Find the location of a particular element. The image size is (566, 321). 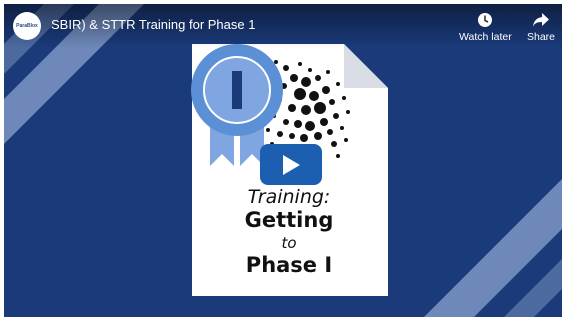

share-button: Share is located at coordinates (541, 27).